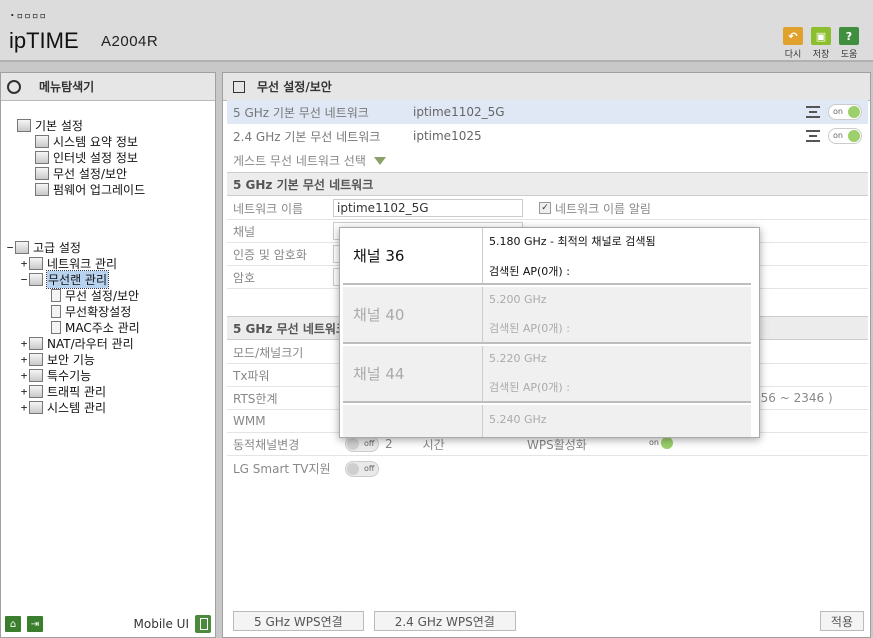 The width and height of the screenshot is (873, 638). Describe the element at coordinates (28, 15) in the screenshot. I see `brand-dots: ·▫▫▫▫` at that location.